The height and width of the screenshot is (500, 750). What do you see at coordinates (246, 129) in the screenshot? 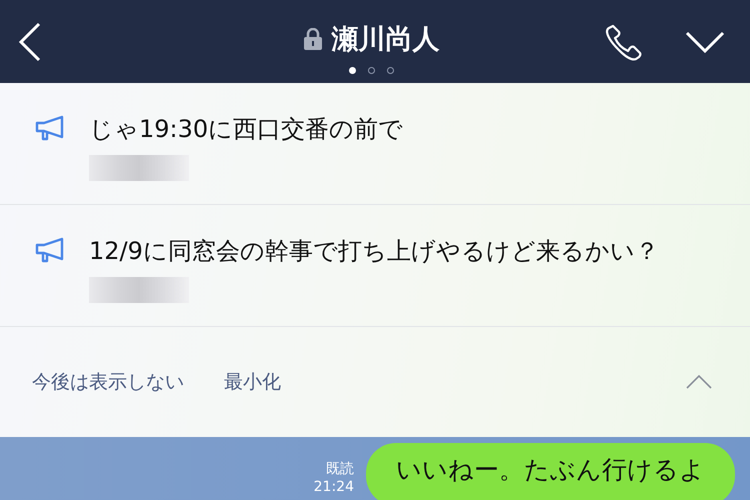
I see `announcement-text: じゃ19:30に西口交番の前で` at bounding box center [246, 129].